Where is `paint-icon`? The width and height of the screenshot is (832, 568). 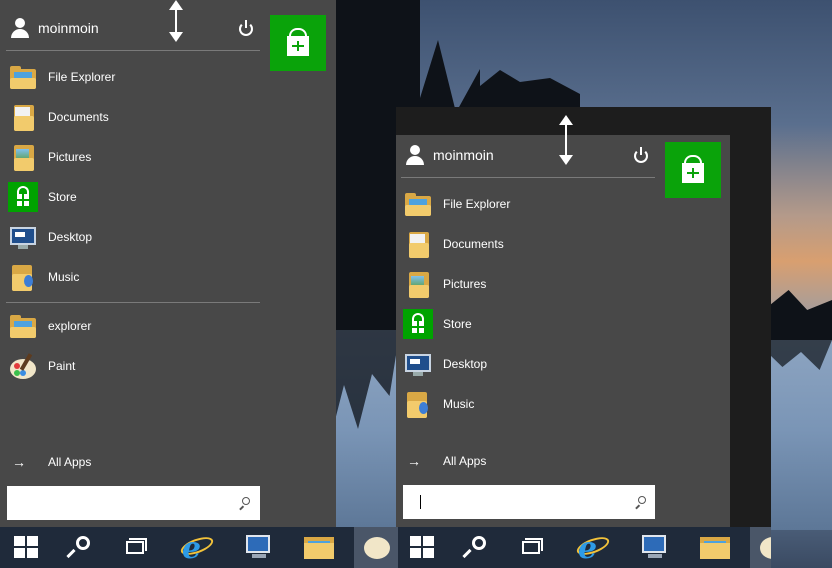
paint-icon is located at coordinates (23, 366).